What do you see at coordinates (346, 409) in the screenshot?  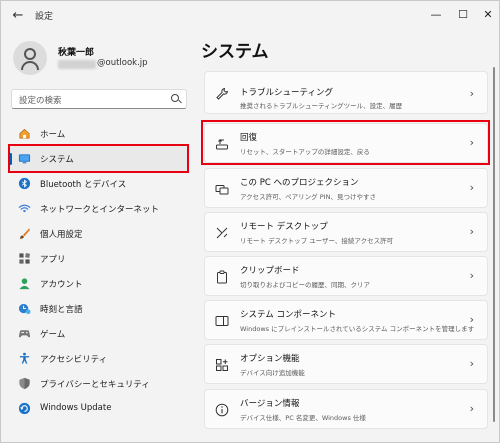 I see `card-about: バージョン情報 デバイス仕様、PC 名変更、Windows 仕様 ›` at bounding box center [346, 409].